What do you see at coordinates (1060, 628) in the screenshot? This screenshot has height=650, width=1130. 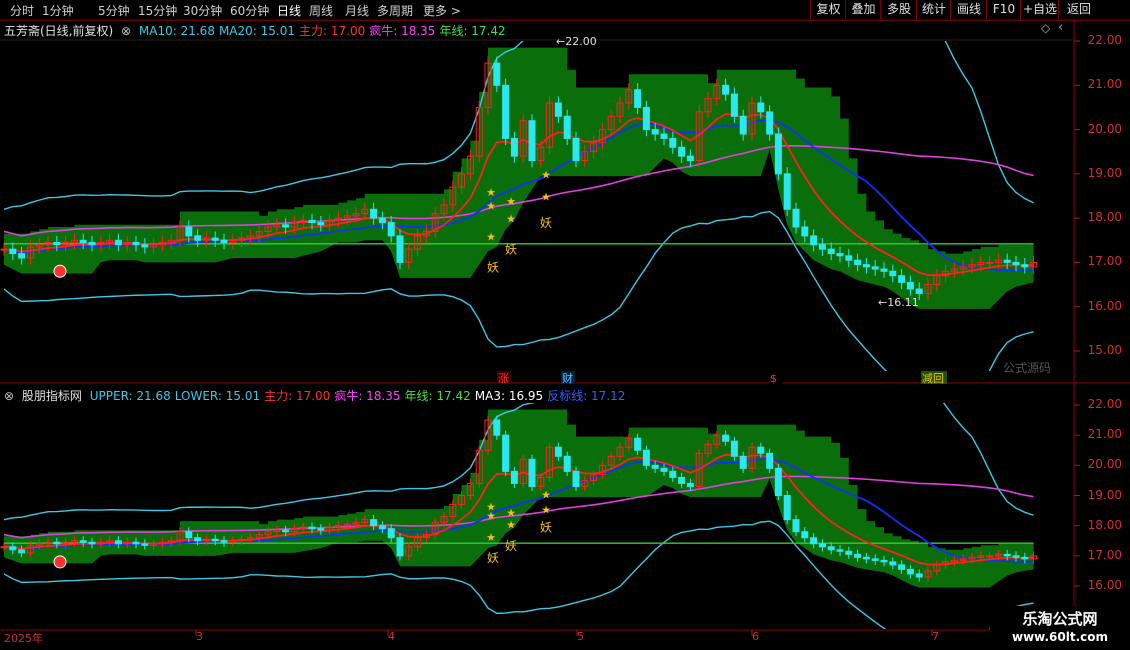 I see `site-watermark: 乐淘公式网 www.60lt.com` at bounding box center [1060, 628].